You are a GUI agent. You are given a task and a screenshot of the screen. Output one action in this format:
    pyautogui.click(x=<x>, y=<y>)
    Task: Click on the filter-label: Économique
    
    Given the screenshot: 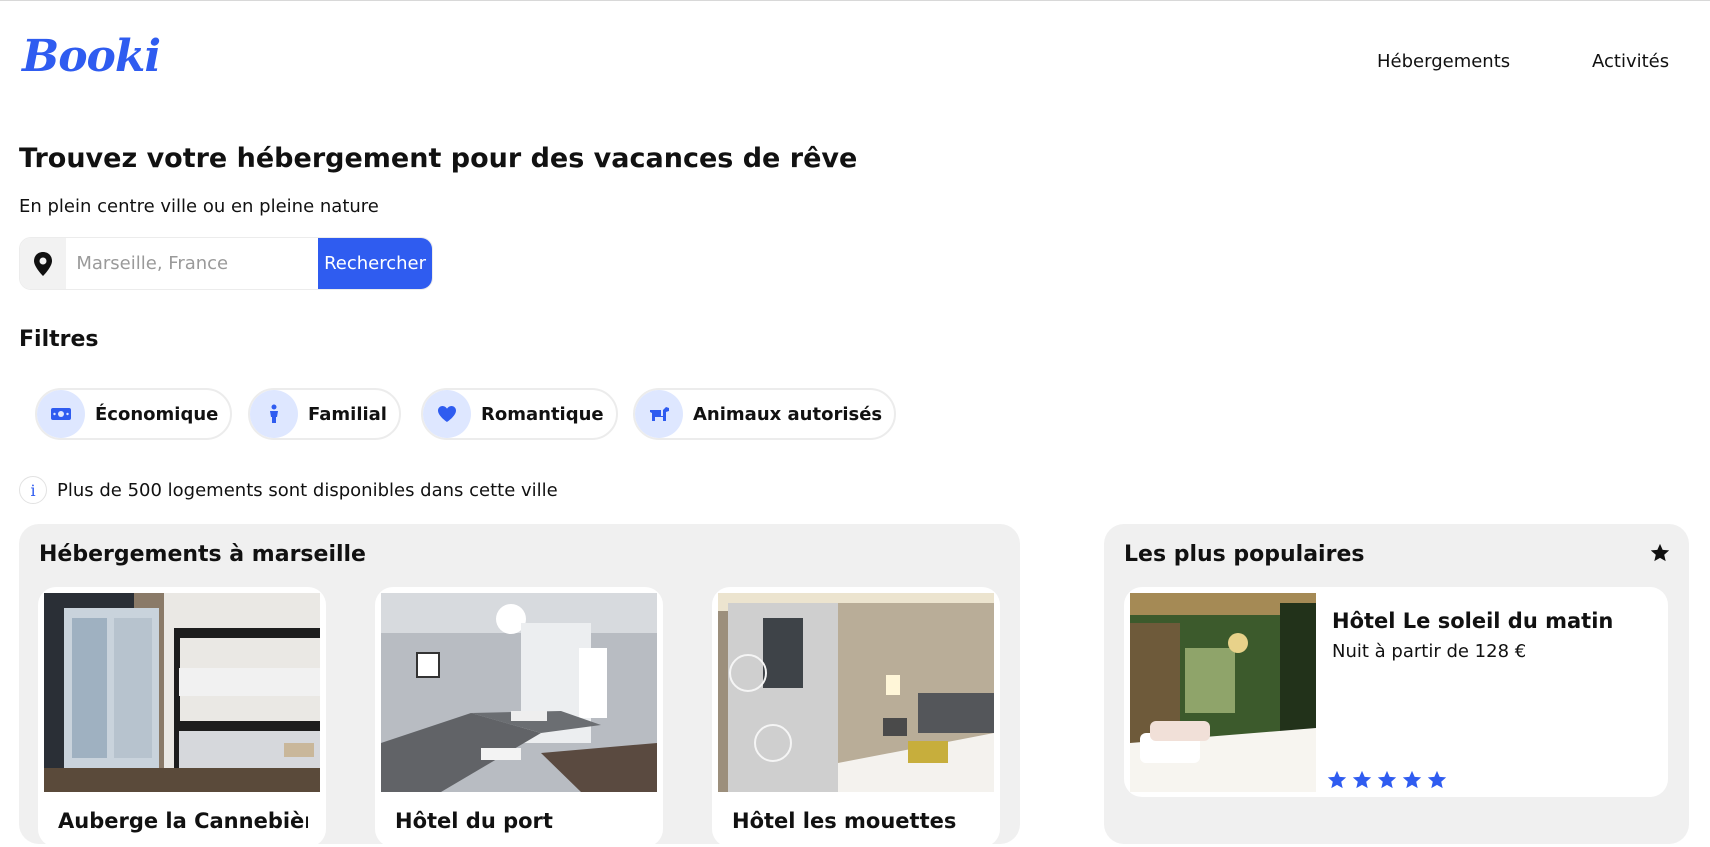 What is the action you would take?
    pyautogui.click(x=157, y=414)
    